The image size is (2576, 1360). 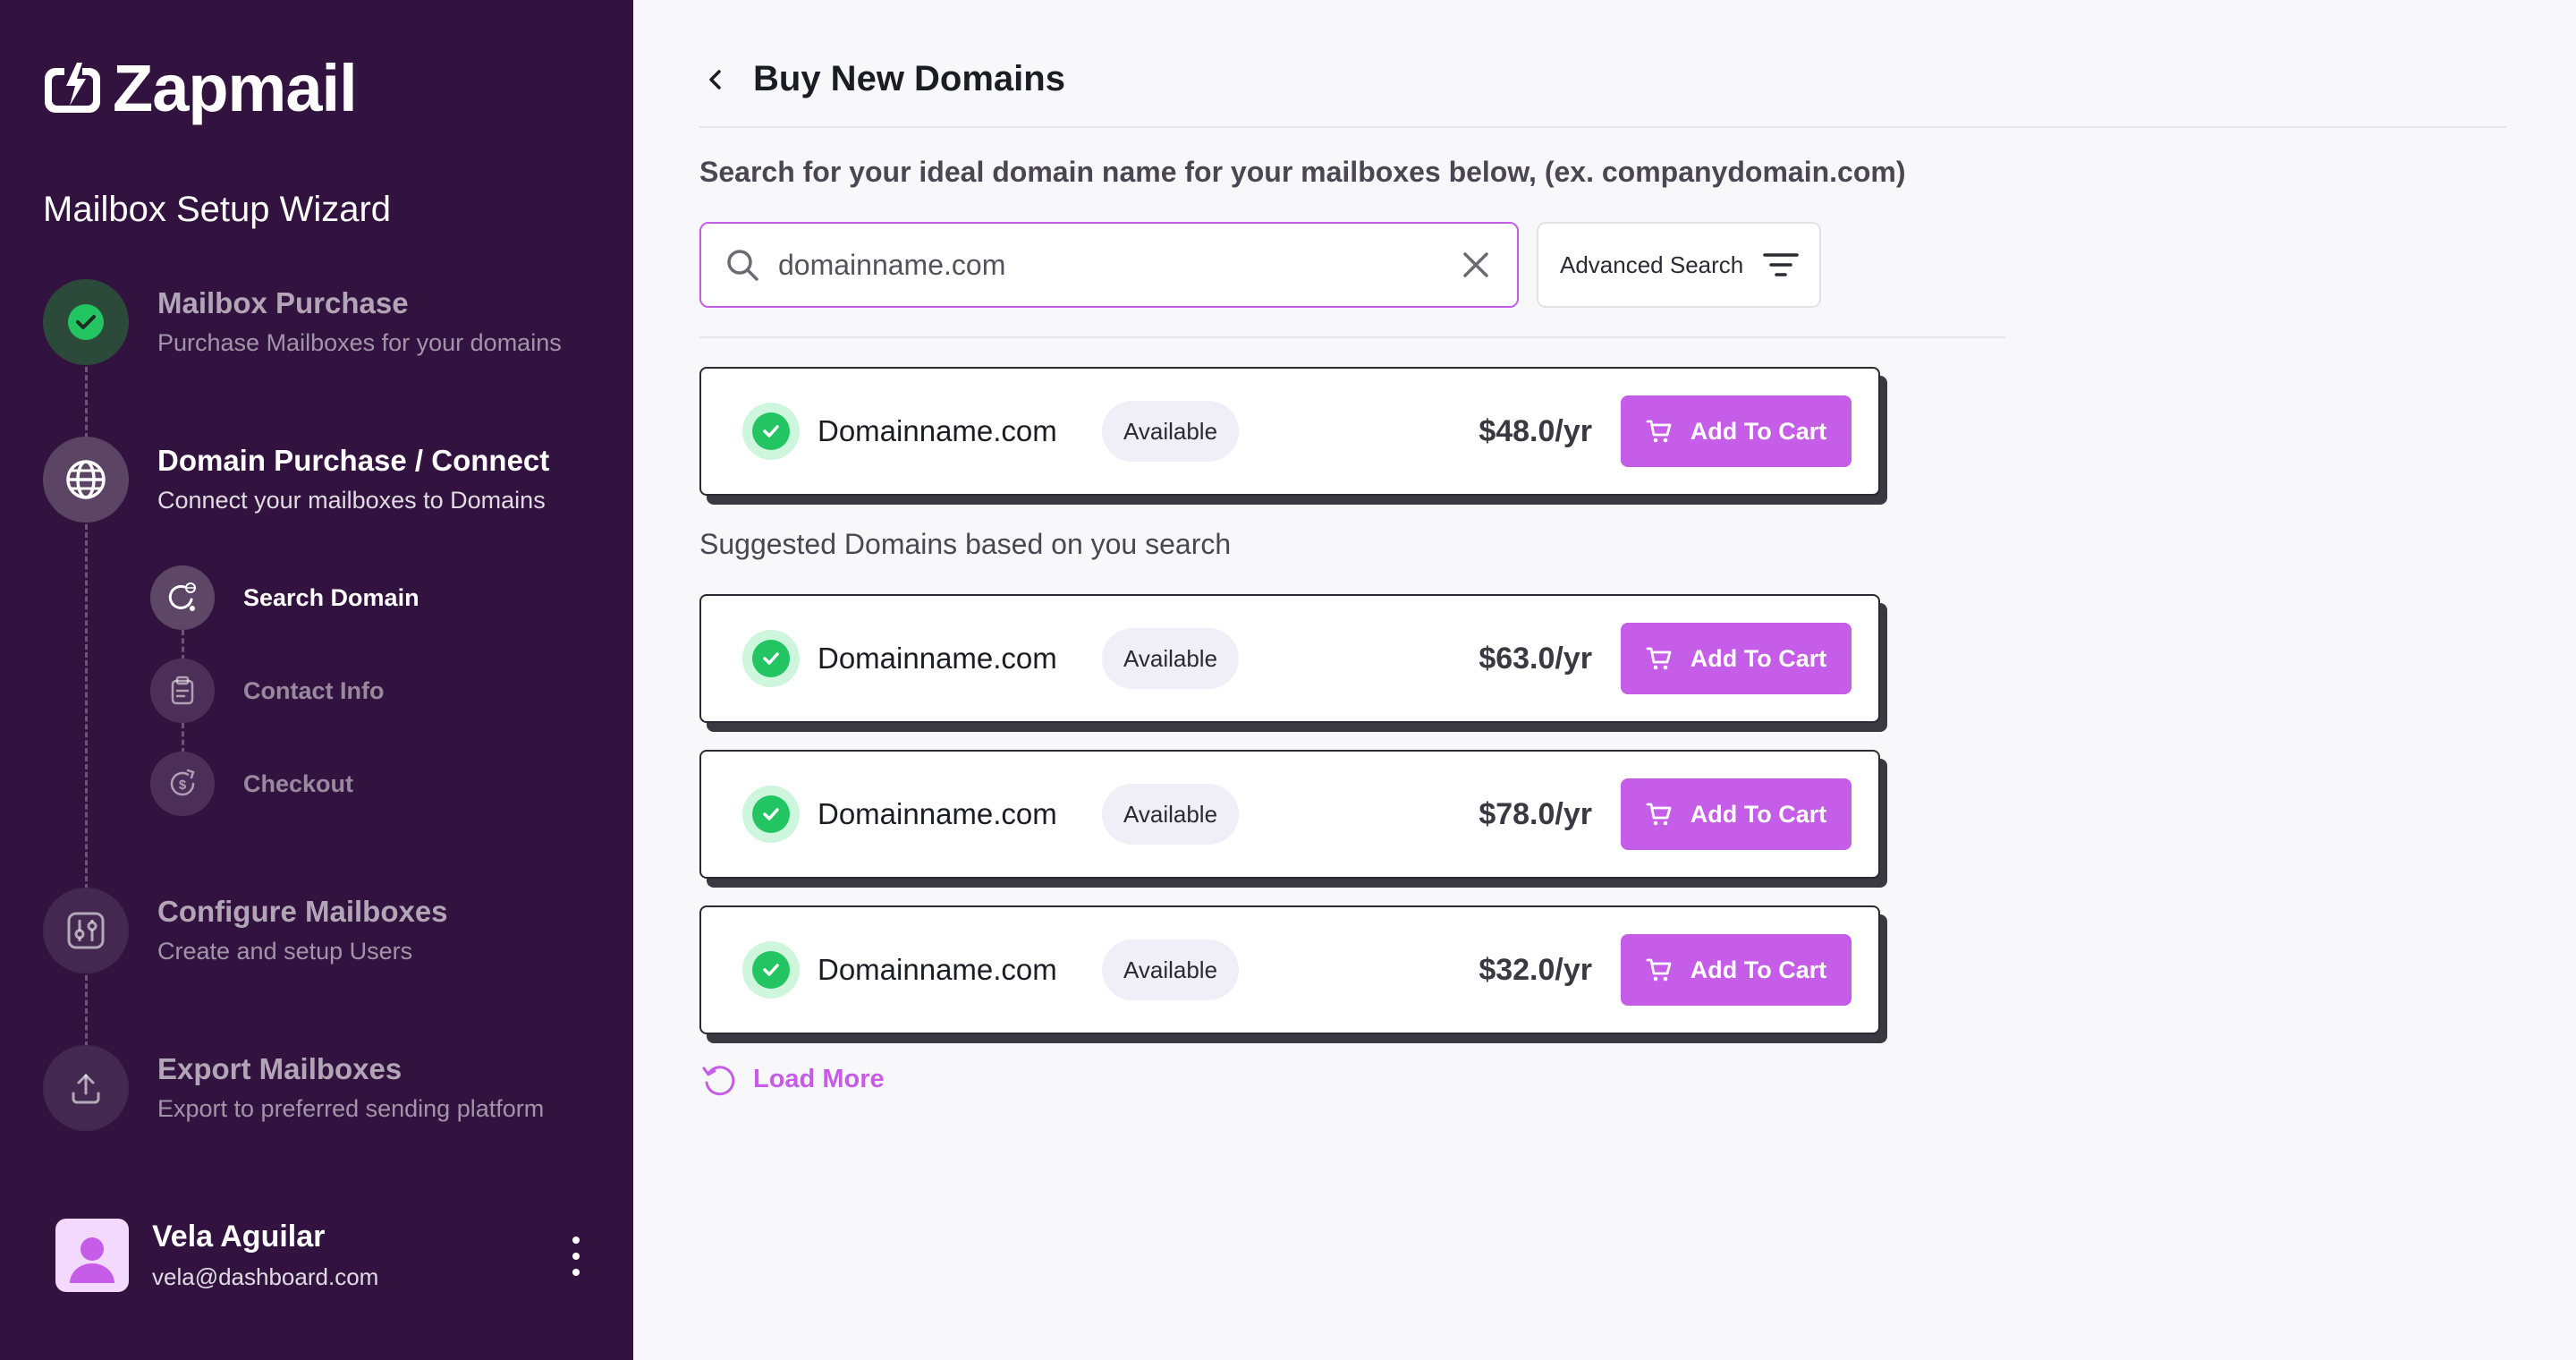 I want to click on domain-price: $78.0/yr, so click(x=1535, y=813).